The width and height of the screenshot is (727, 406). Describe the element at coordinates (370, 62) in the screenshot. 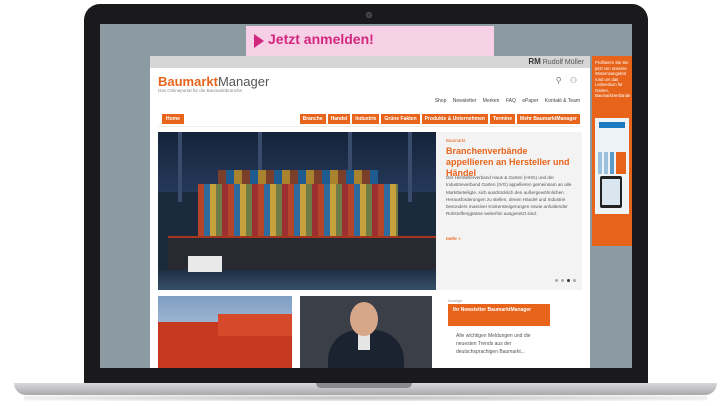

I see `publisher-bar: RM Rudolf Müller` at that location.